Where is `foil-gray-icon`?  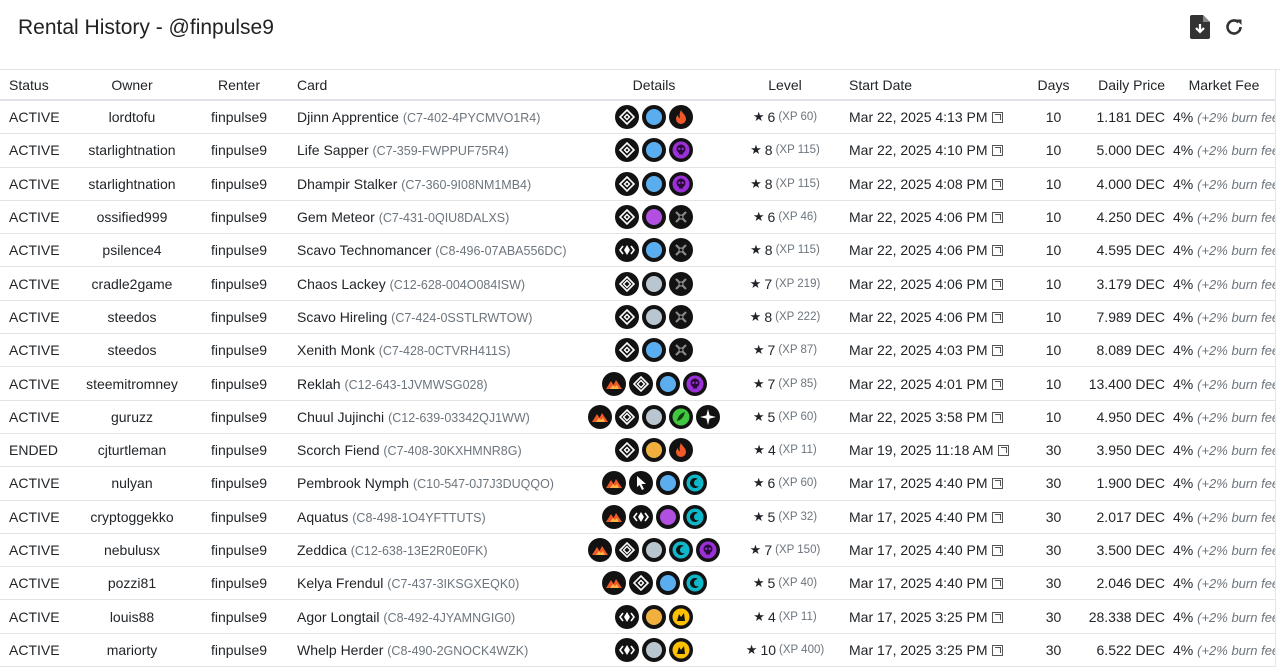 foil-gray-icon is located at coordinates (654, 316).